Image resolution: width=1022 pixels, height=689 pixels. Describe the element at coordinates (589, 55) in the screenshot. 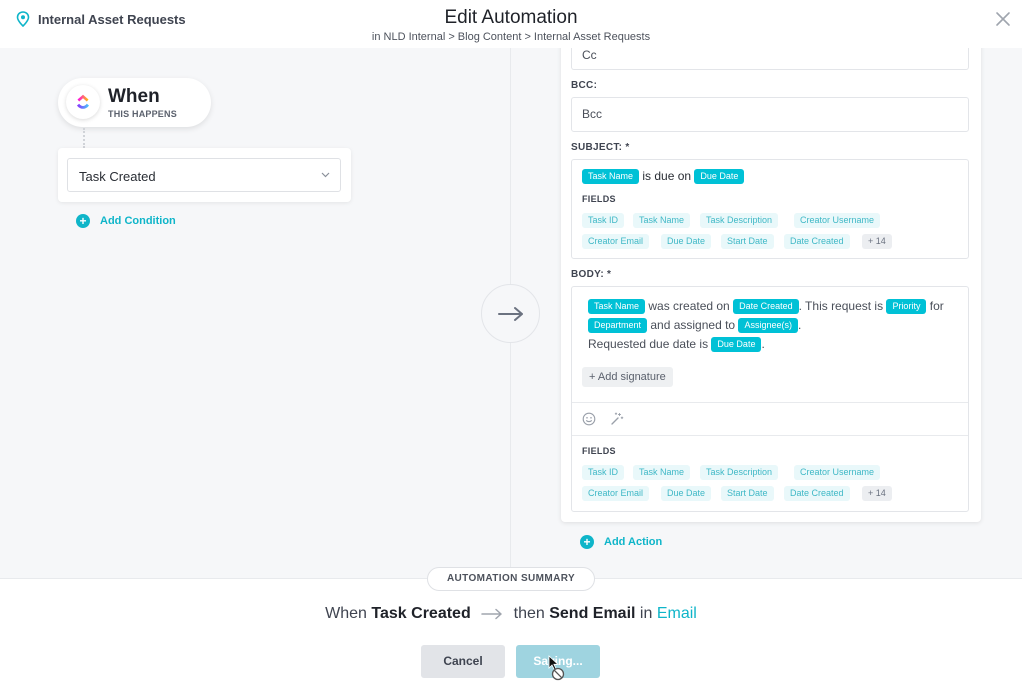

I see `cc-placeholder: Cc` at that location.